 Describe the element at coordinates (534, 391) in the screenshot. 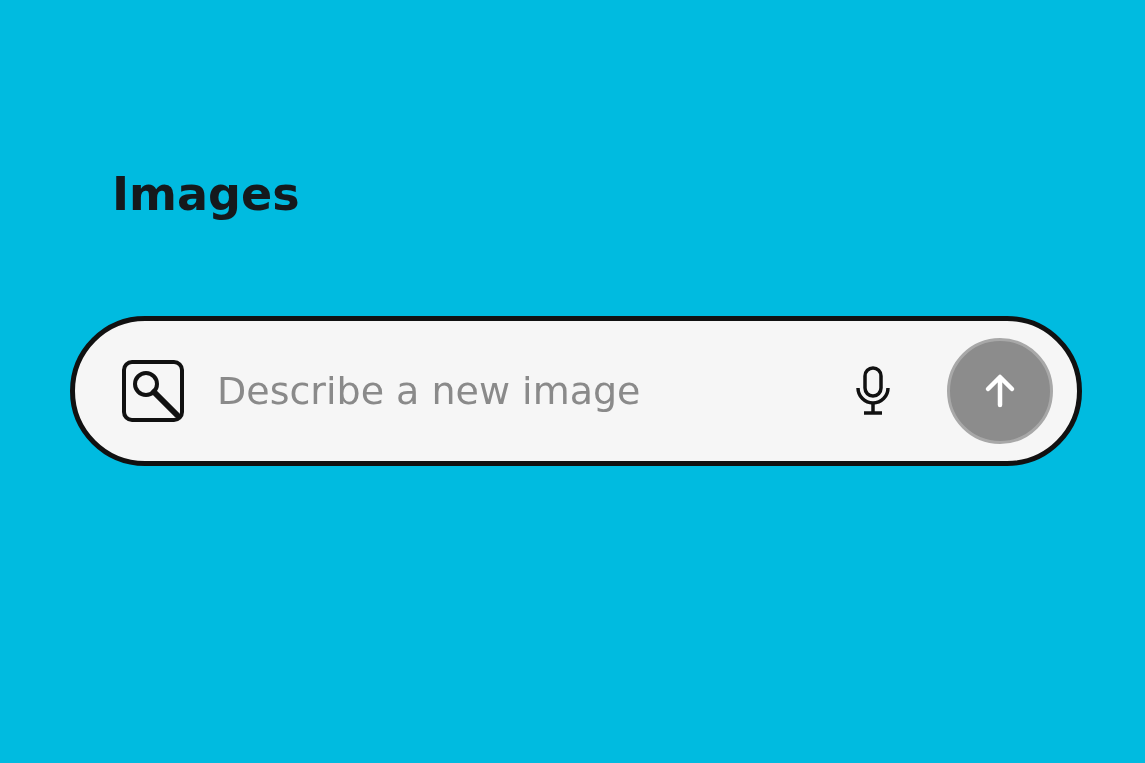

I see `prompt-field: Describe a new image` at that location.